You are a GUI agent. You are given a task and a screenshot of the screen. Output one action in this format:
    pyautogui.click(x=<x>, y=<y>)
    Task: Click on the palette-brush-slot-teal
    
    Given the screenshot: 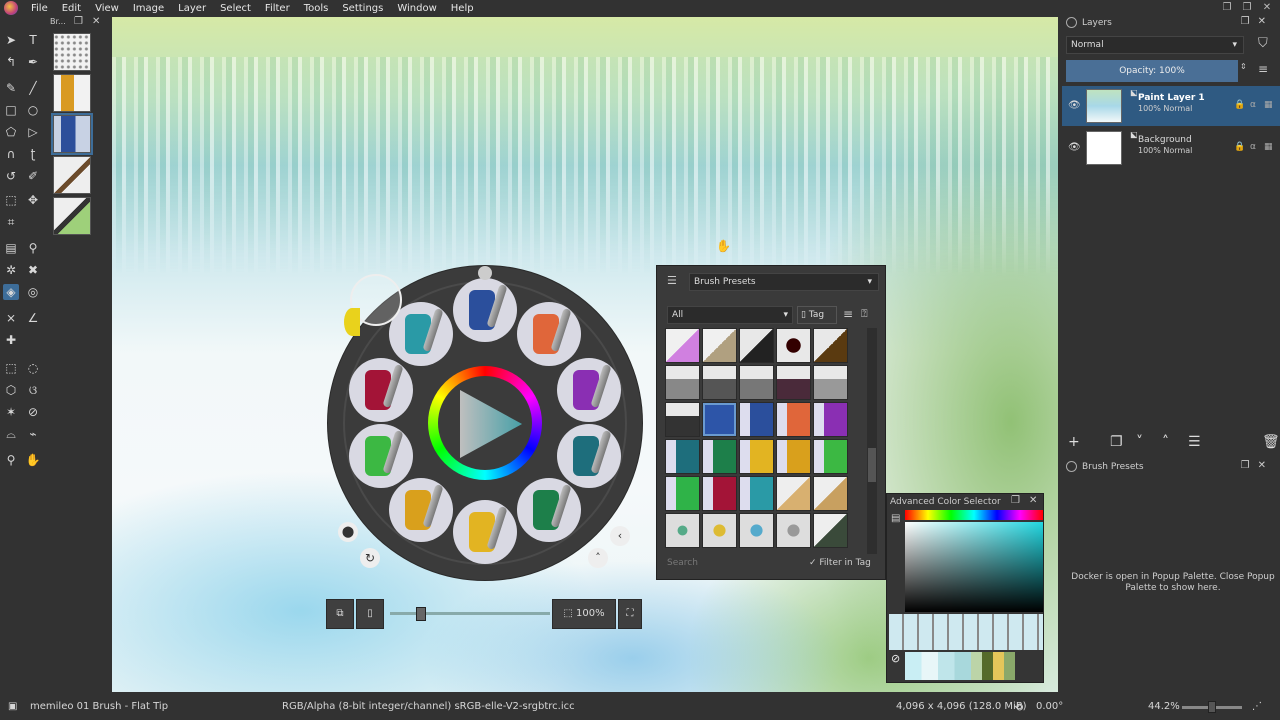 What is the action you would take?
    pyautogui.click(x=589, y=456)
    